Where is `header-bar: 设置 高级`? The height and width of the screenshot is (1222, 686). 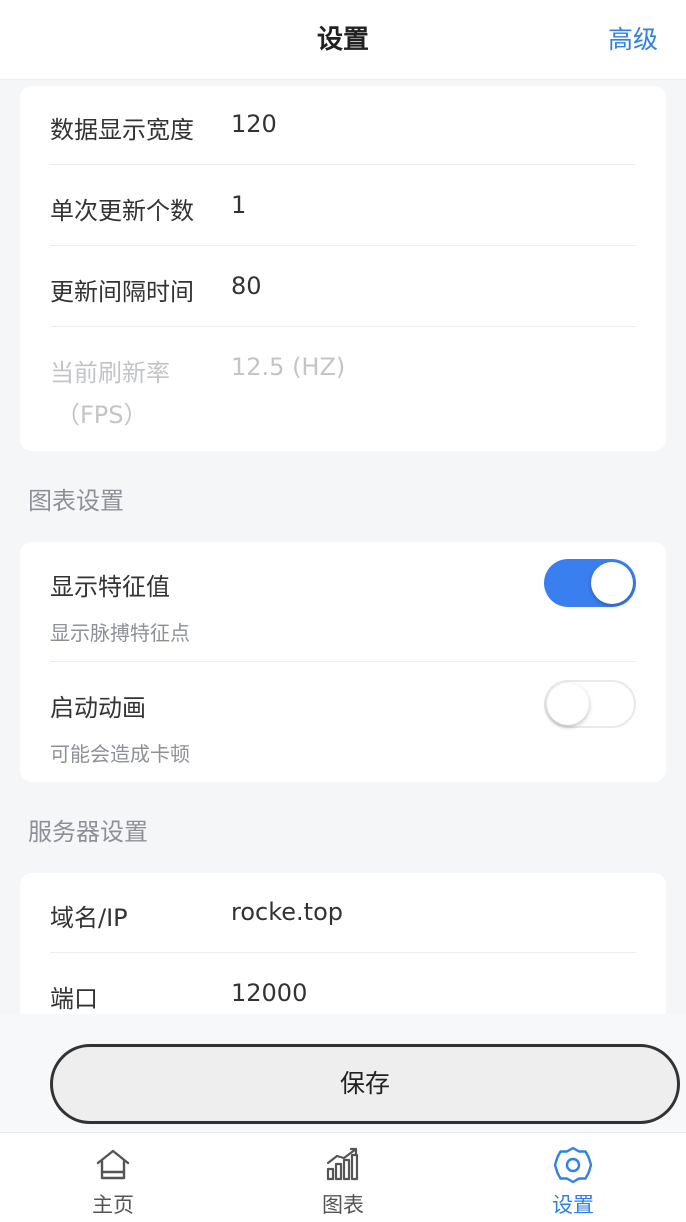 header-bar: 设置 高级 is located at coordinates (343, 40).